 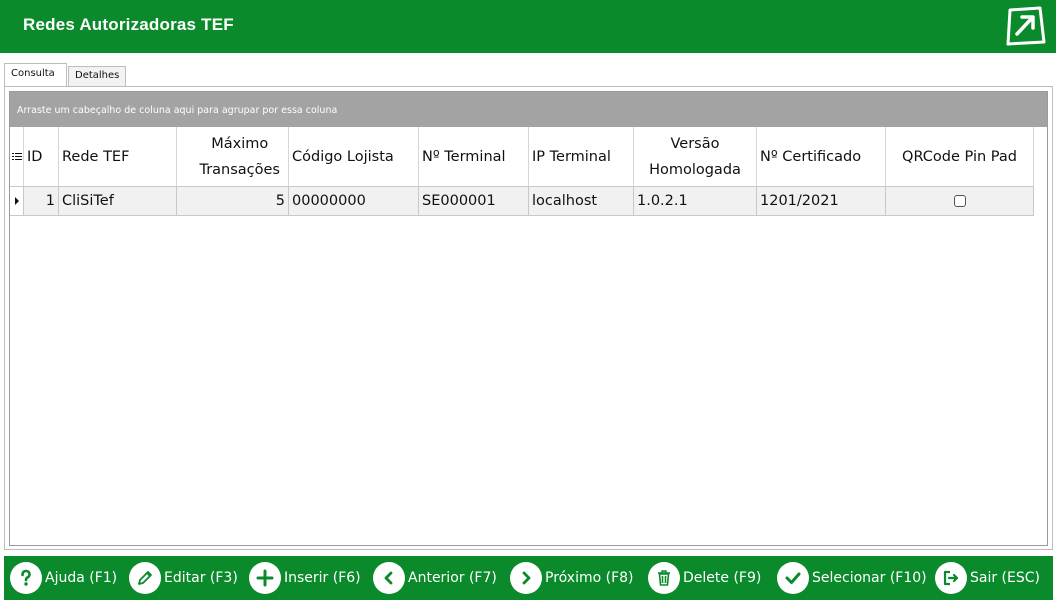 What do you see at coordinates (33, 73) in the screenshot?
I see `tab-consulta-label: Consulta` at bounding box center [33, 73].